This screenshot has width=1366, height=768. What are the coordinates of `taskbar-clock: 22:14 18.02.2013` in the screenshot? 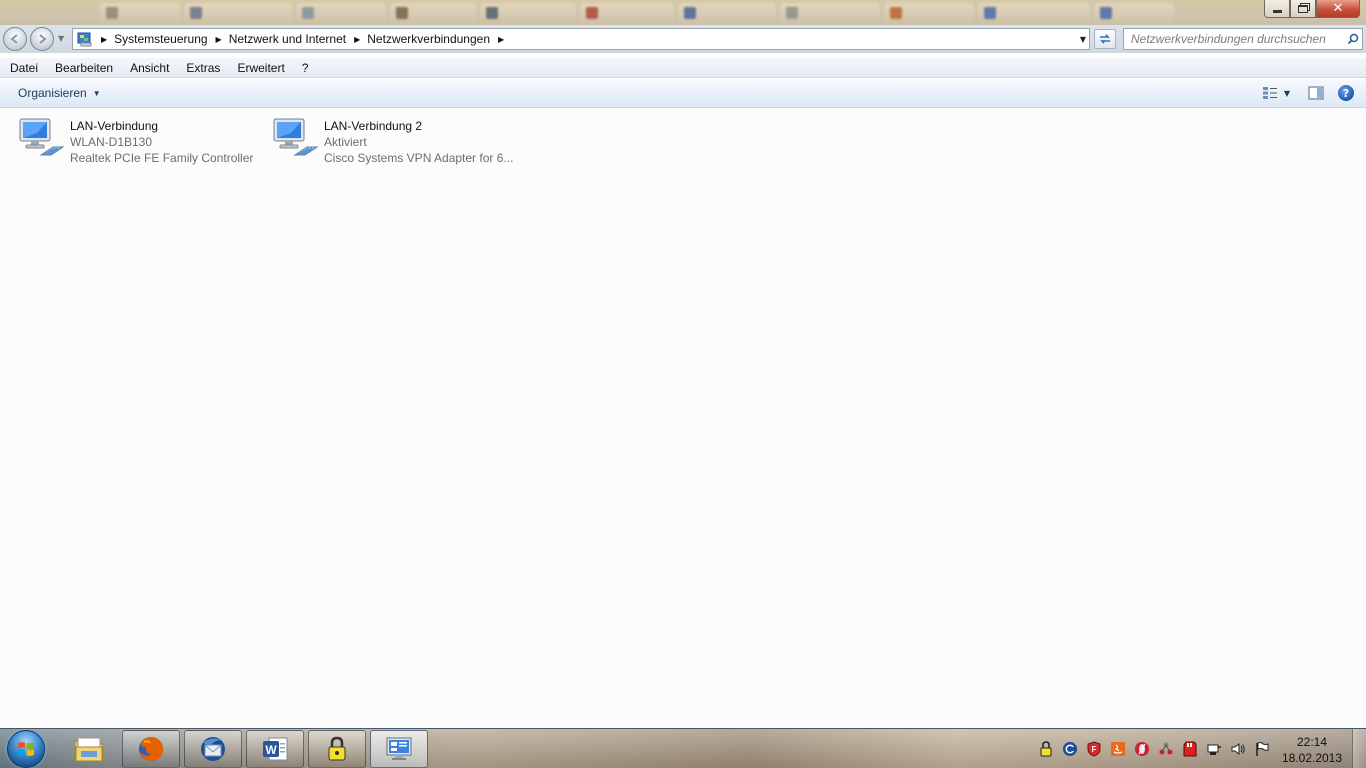 It's located at (1312, 750).